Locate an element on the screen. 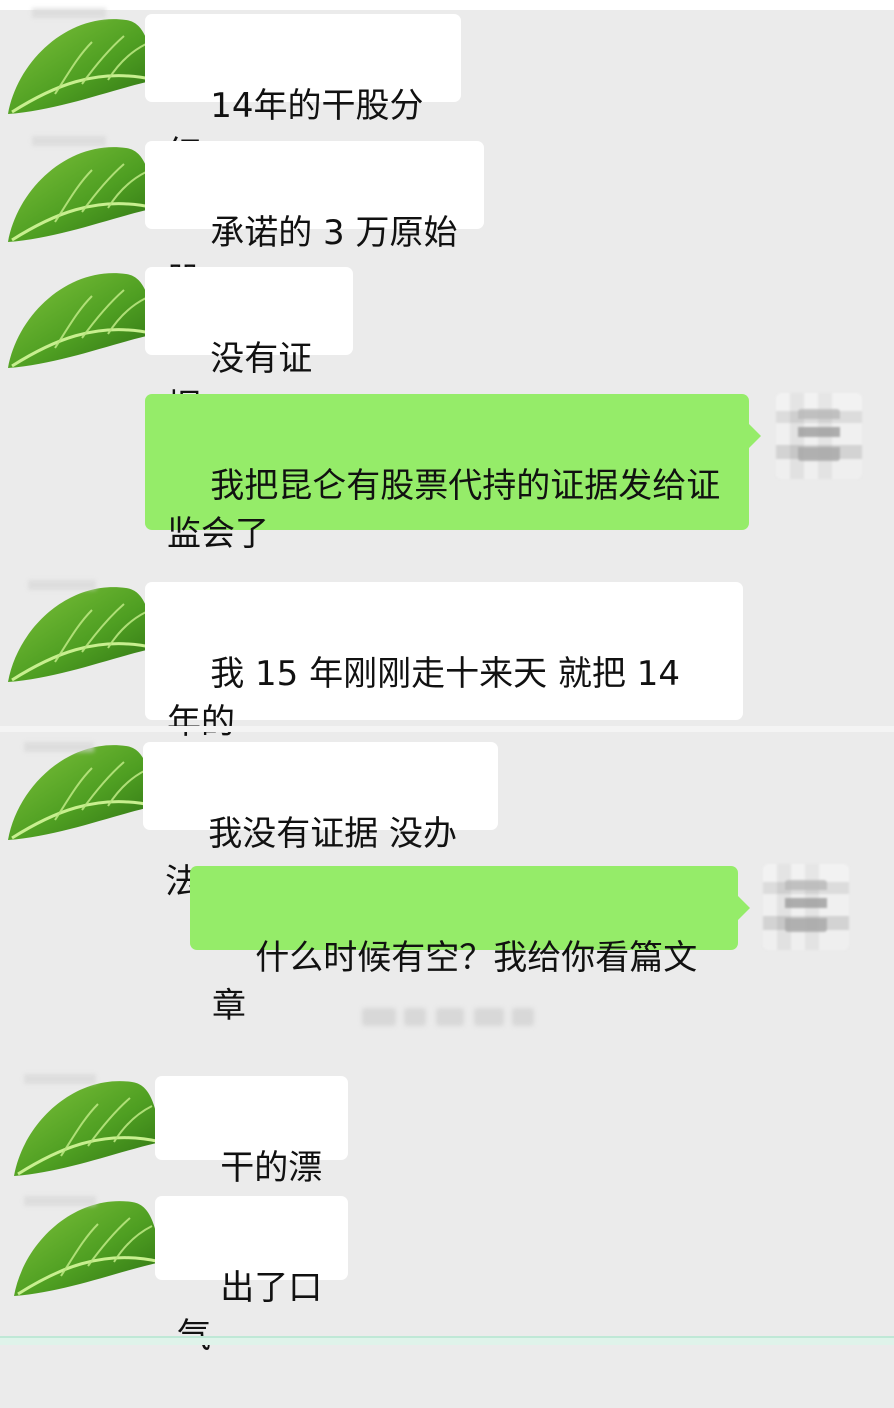 Image resolution: width=894 pixels, height=1408 pixels. timestamp-divider is located at coordinates (450, 1016).